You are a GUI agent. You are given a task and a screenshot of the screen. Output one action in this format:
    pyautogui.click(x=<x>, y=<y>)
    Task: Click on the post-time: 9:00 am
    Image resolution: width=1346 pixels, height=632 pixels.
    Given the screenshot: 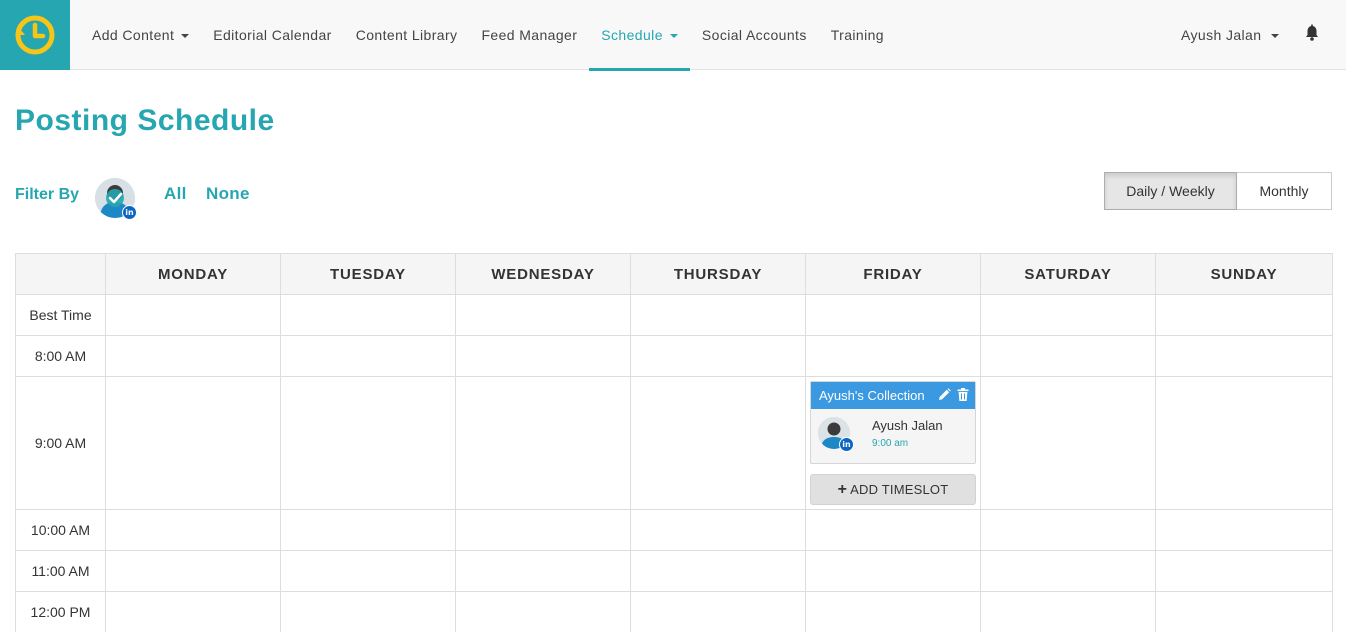 What is the action you would take?
    pyautogui.click(x=890, y=443)
    